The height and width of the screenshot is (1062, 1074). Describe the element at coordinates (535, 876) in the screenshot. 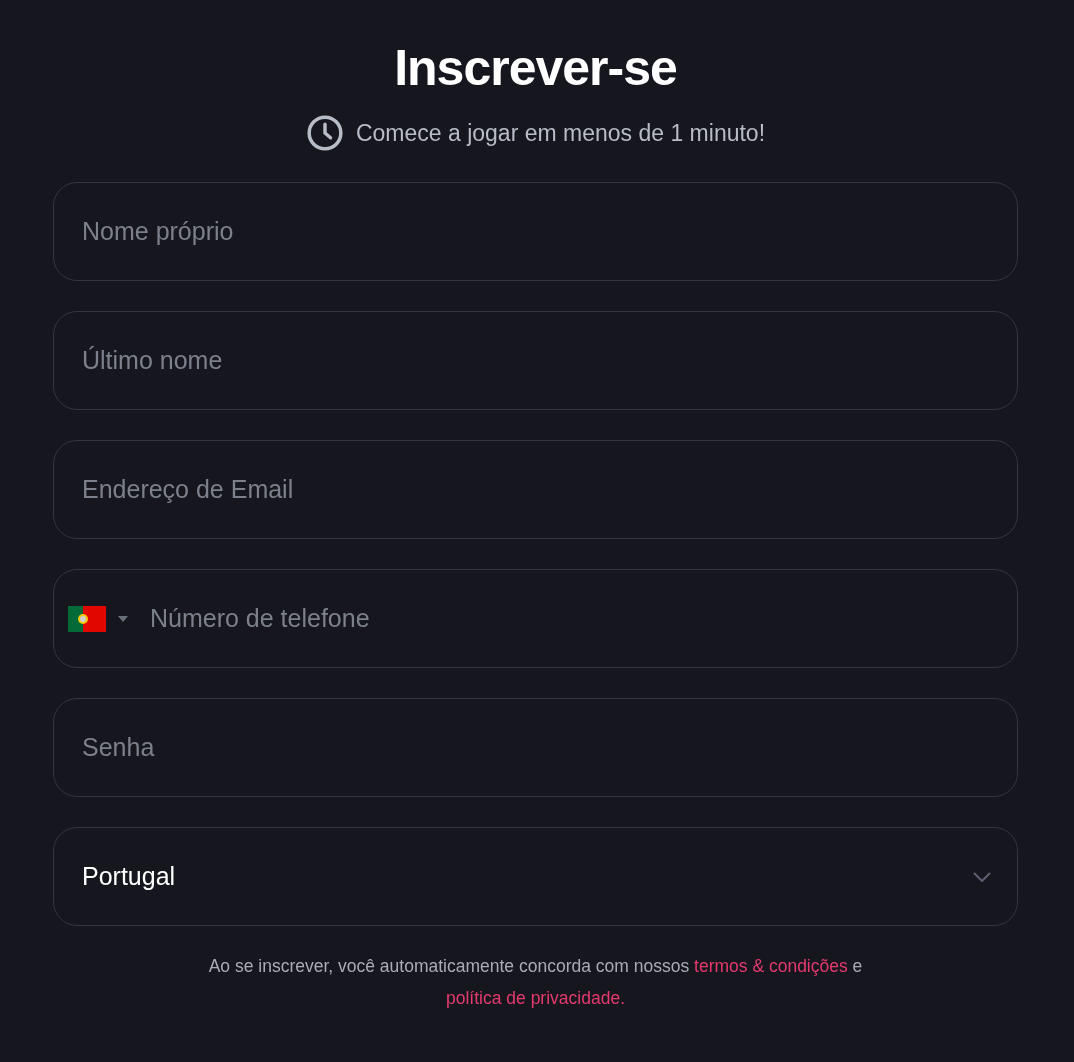

I see `country-select: Portugal` at that location.